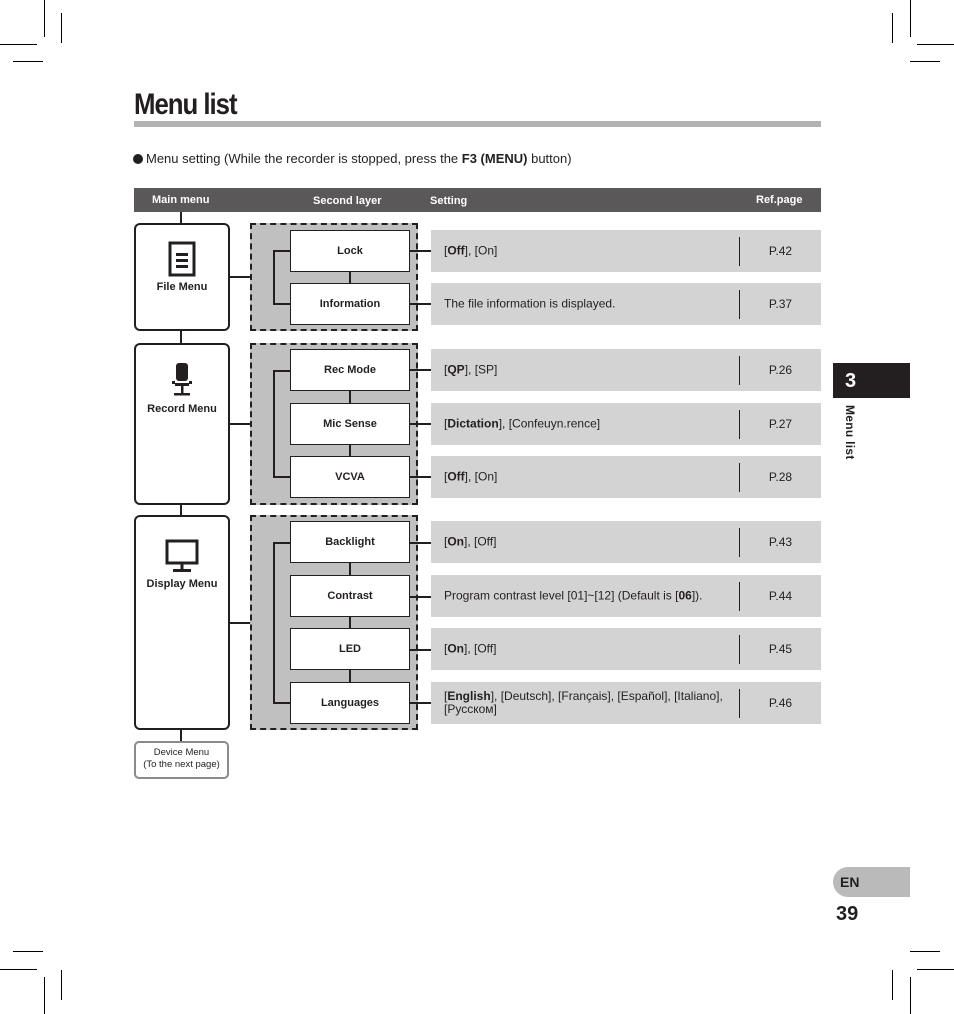 The width and height of the screenshot is (954, 1014). I want to click on main-menu-display: Display Menu, so click(182, 622).